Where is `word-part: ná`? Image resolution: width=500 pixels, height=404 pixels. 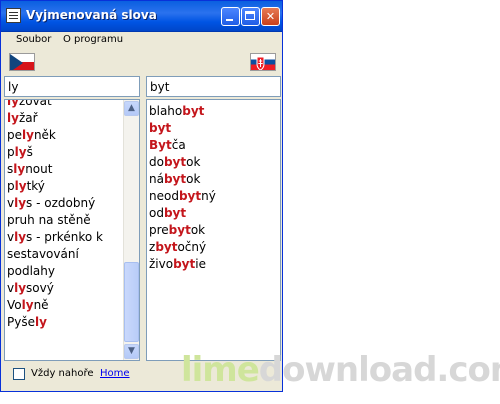
word-part: ná is located at coordinates (156, 179).